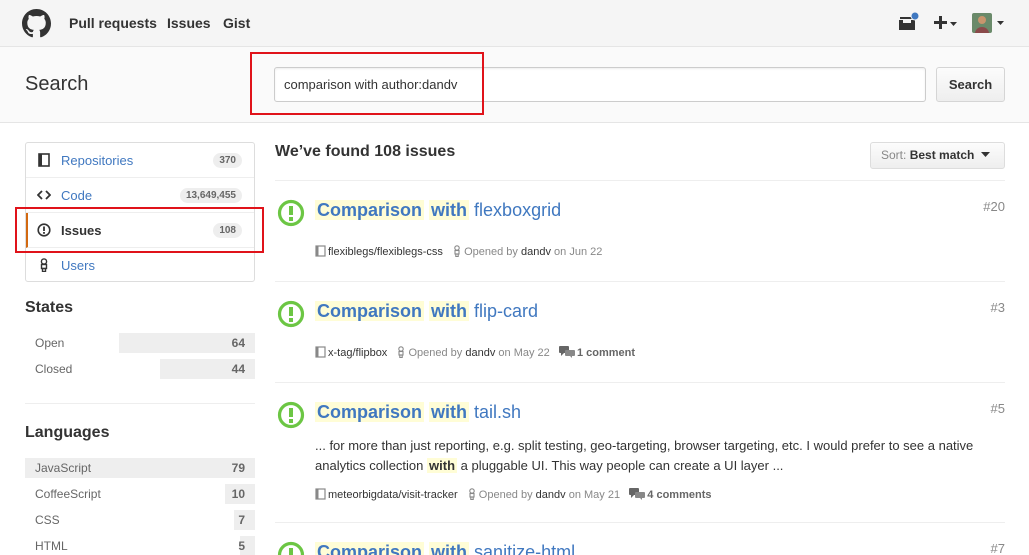  What do you see at coordinates (640, 548) in the screenshot?
I see `issue-result: Comparison with sanitize-html #7` at bounding box center [640, 548].